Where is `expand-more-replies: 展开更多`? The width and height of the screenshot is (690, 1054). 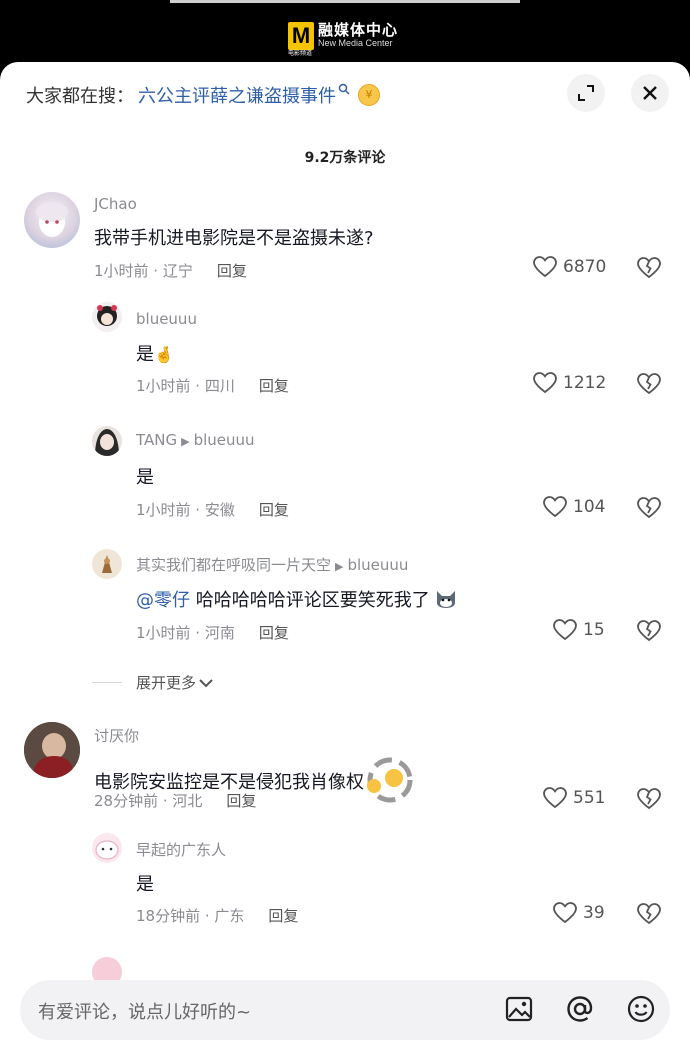 expand-more-replies: 展开更多 is located at coordinates (153, 682).